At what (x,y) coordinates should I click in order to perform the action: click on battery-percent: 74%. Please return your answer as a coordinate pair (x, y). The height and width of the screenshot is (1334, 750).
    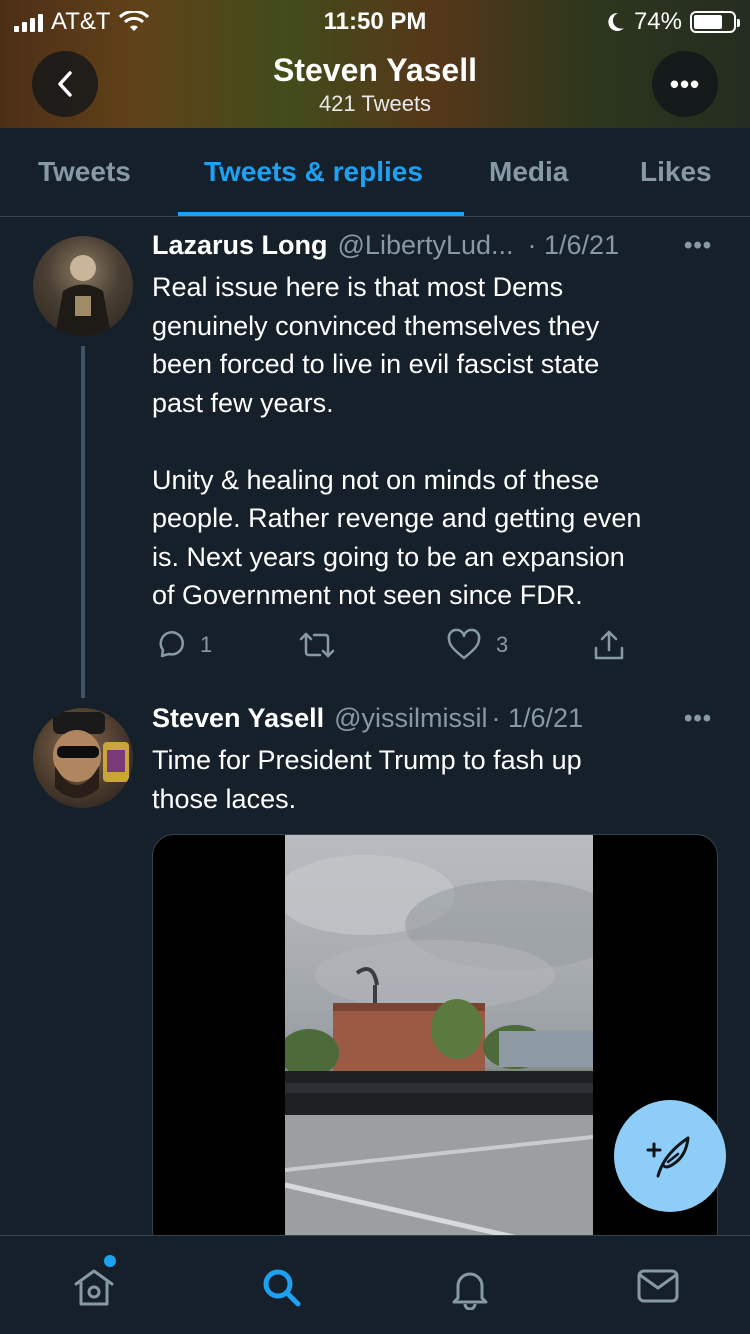
    Looking at the image, I should click on (657, 21).